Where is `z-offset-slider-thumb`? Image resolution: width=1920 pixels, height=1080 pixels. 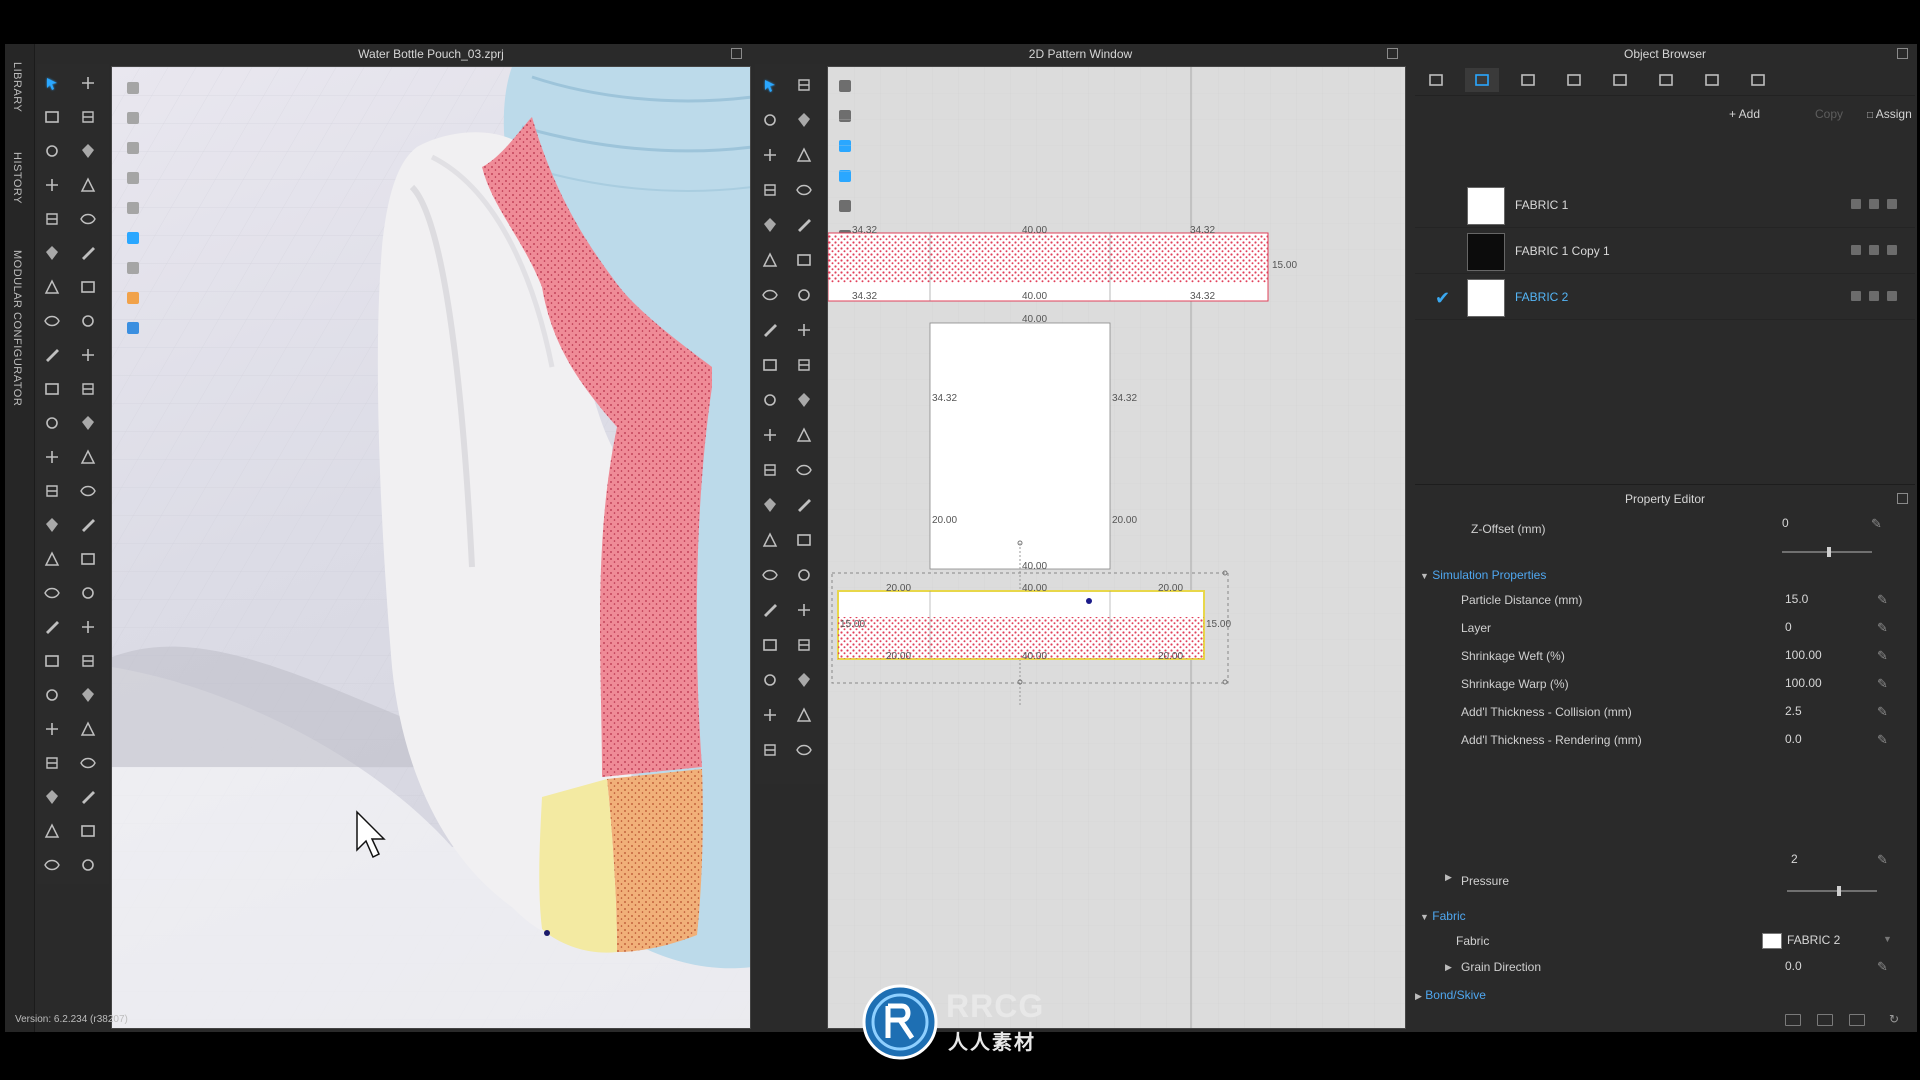 z-offset-slider-thumb is located at coordinates (1829, 552).